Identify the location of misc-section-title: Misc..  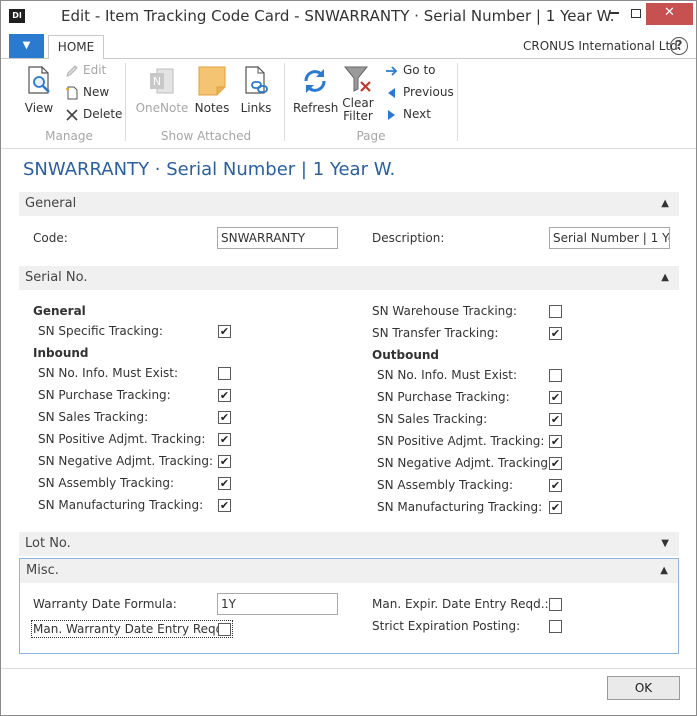
(42, 570).